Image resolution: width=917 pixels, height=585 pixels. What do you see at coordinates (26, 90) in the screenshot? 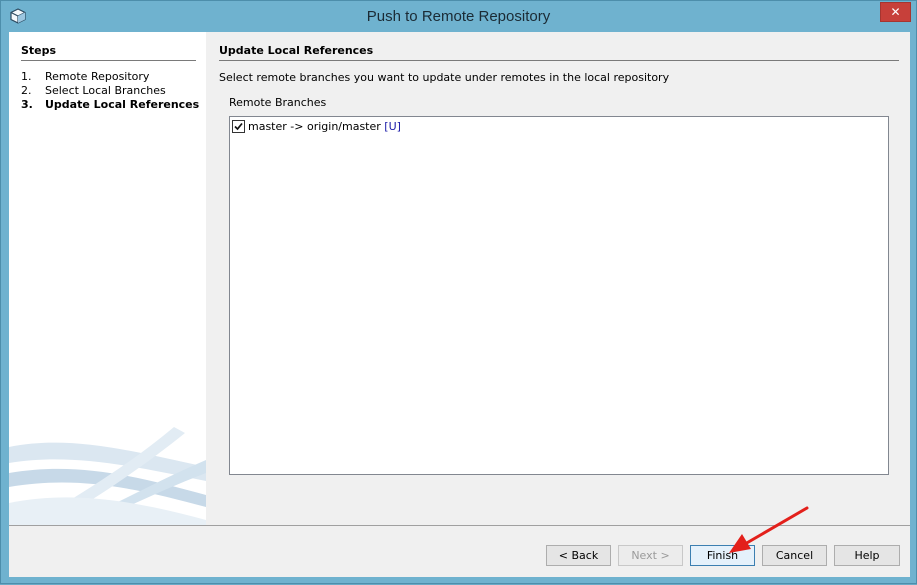
I see `step-number: 2.` at bounding box center [26, 90].